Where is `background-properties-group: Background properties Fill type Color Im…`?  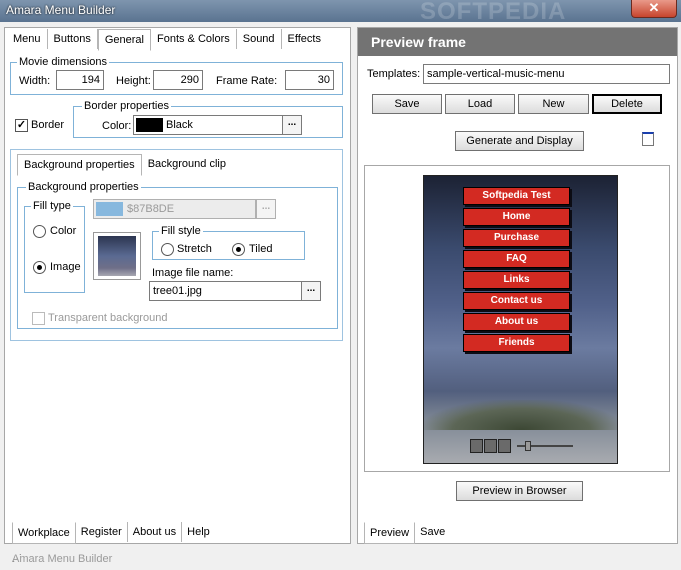
background-properties-group: Background properties Fill type Color Im… is located at coordinates (177, 255).